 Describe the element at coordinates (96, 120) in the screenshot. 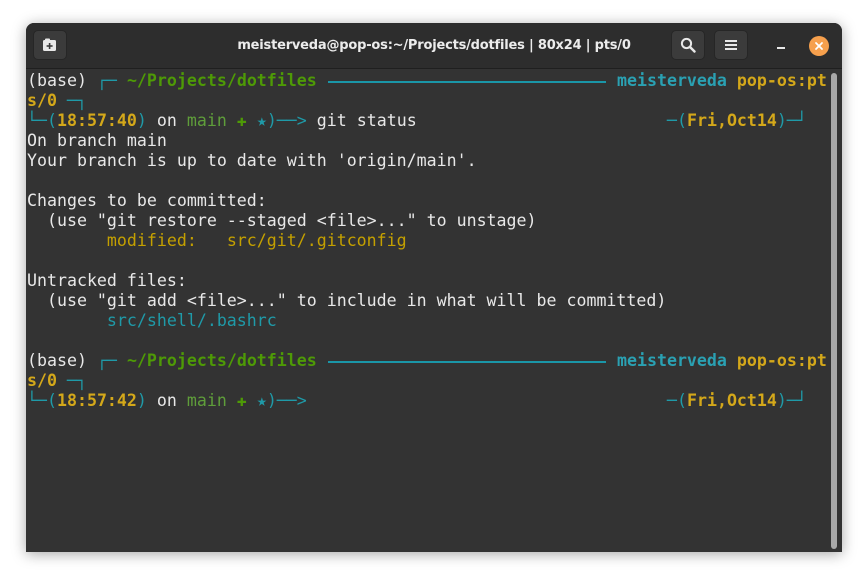

I see `prompt-time: 18:57:40` at that location.